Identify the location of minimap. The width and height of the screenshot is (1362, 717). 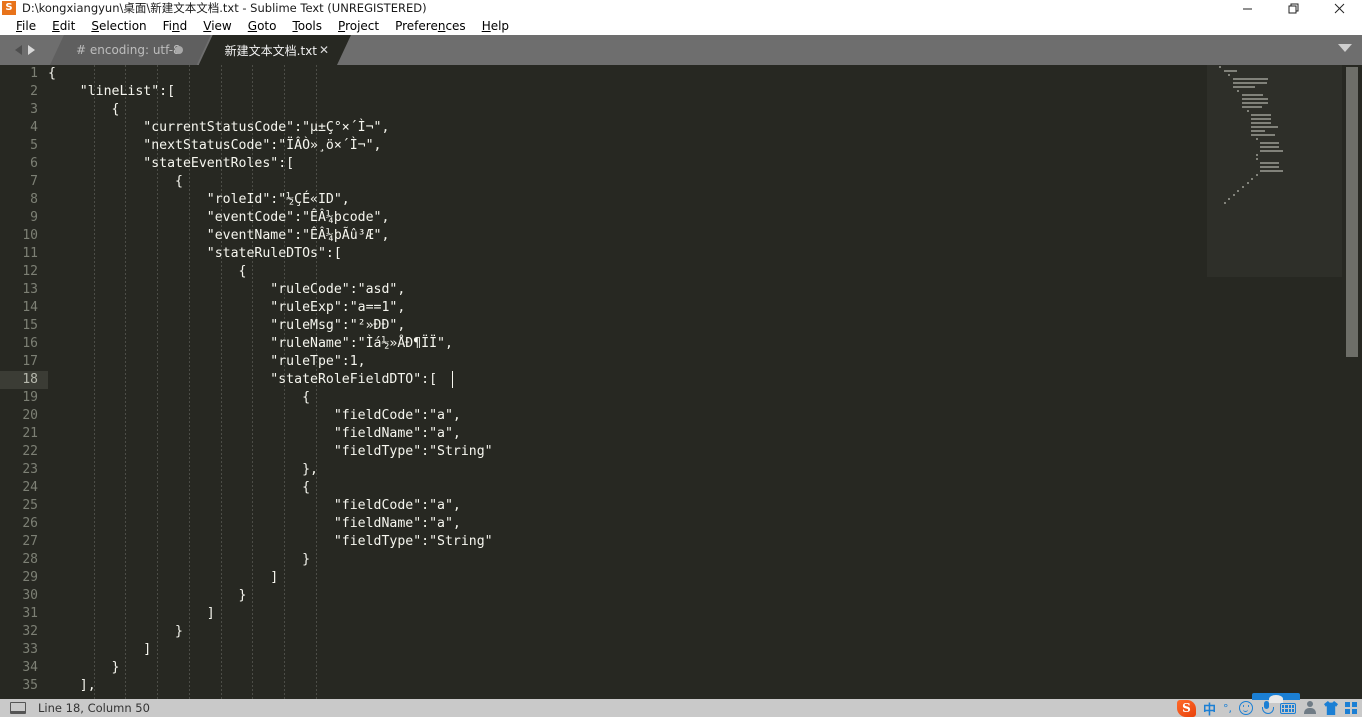
(1274, 382).